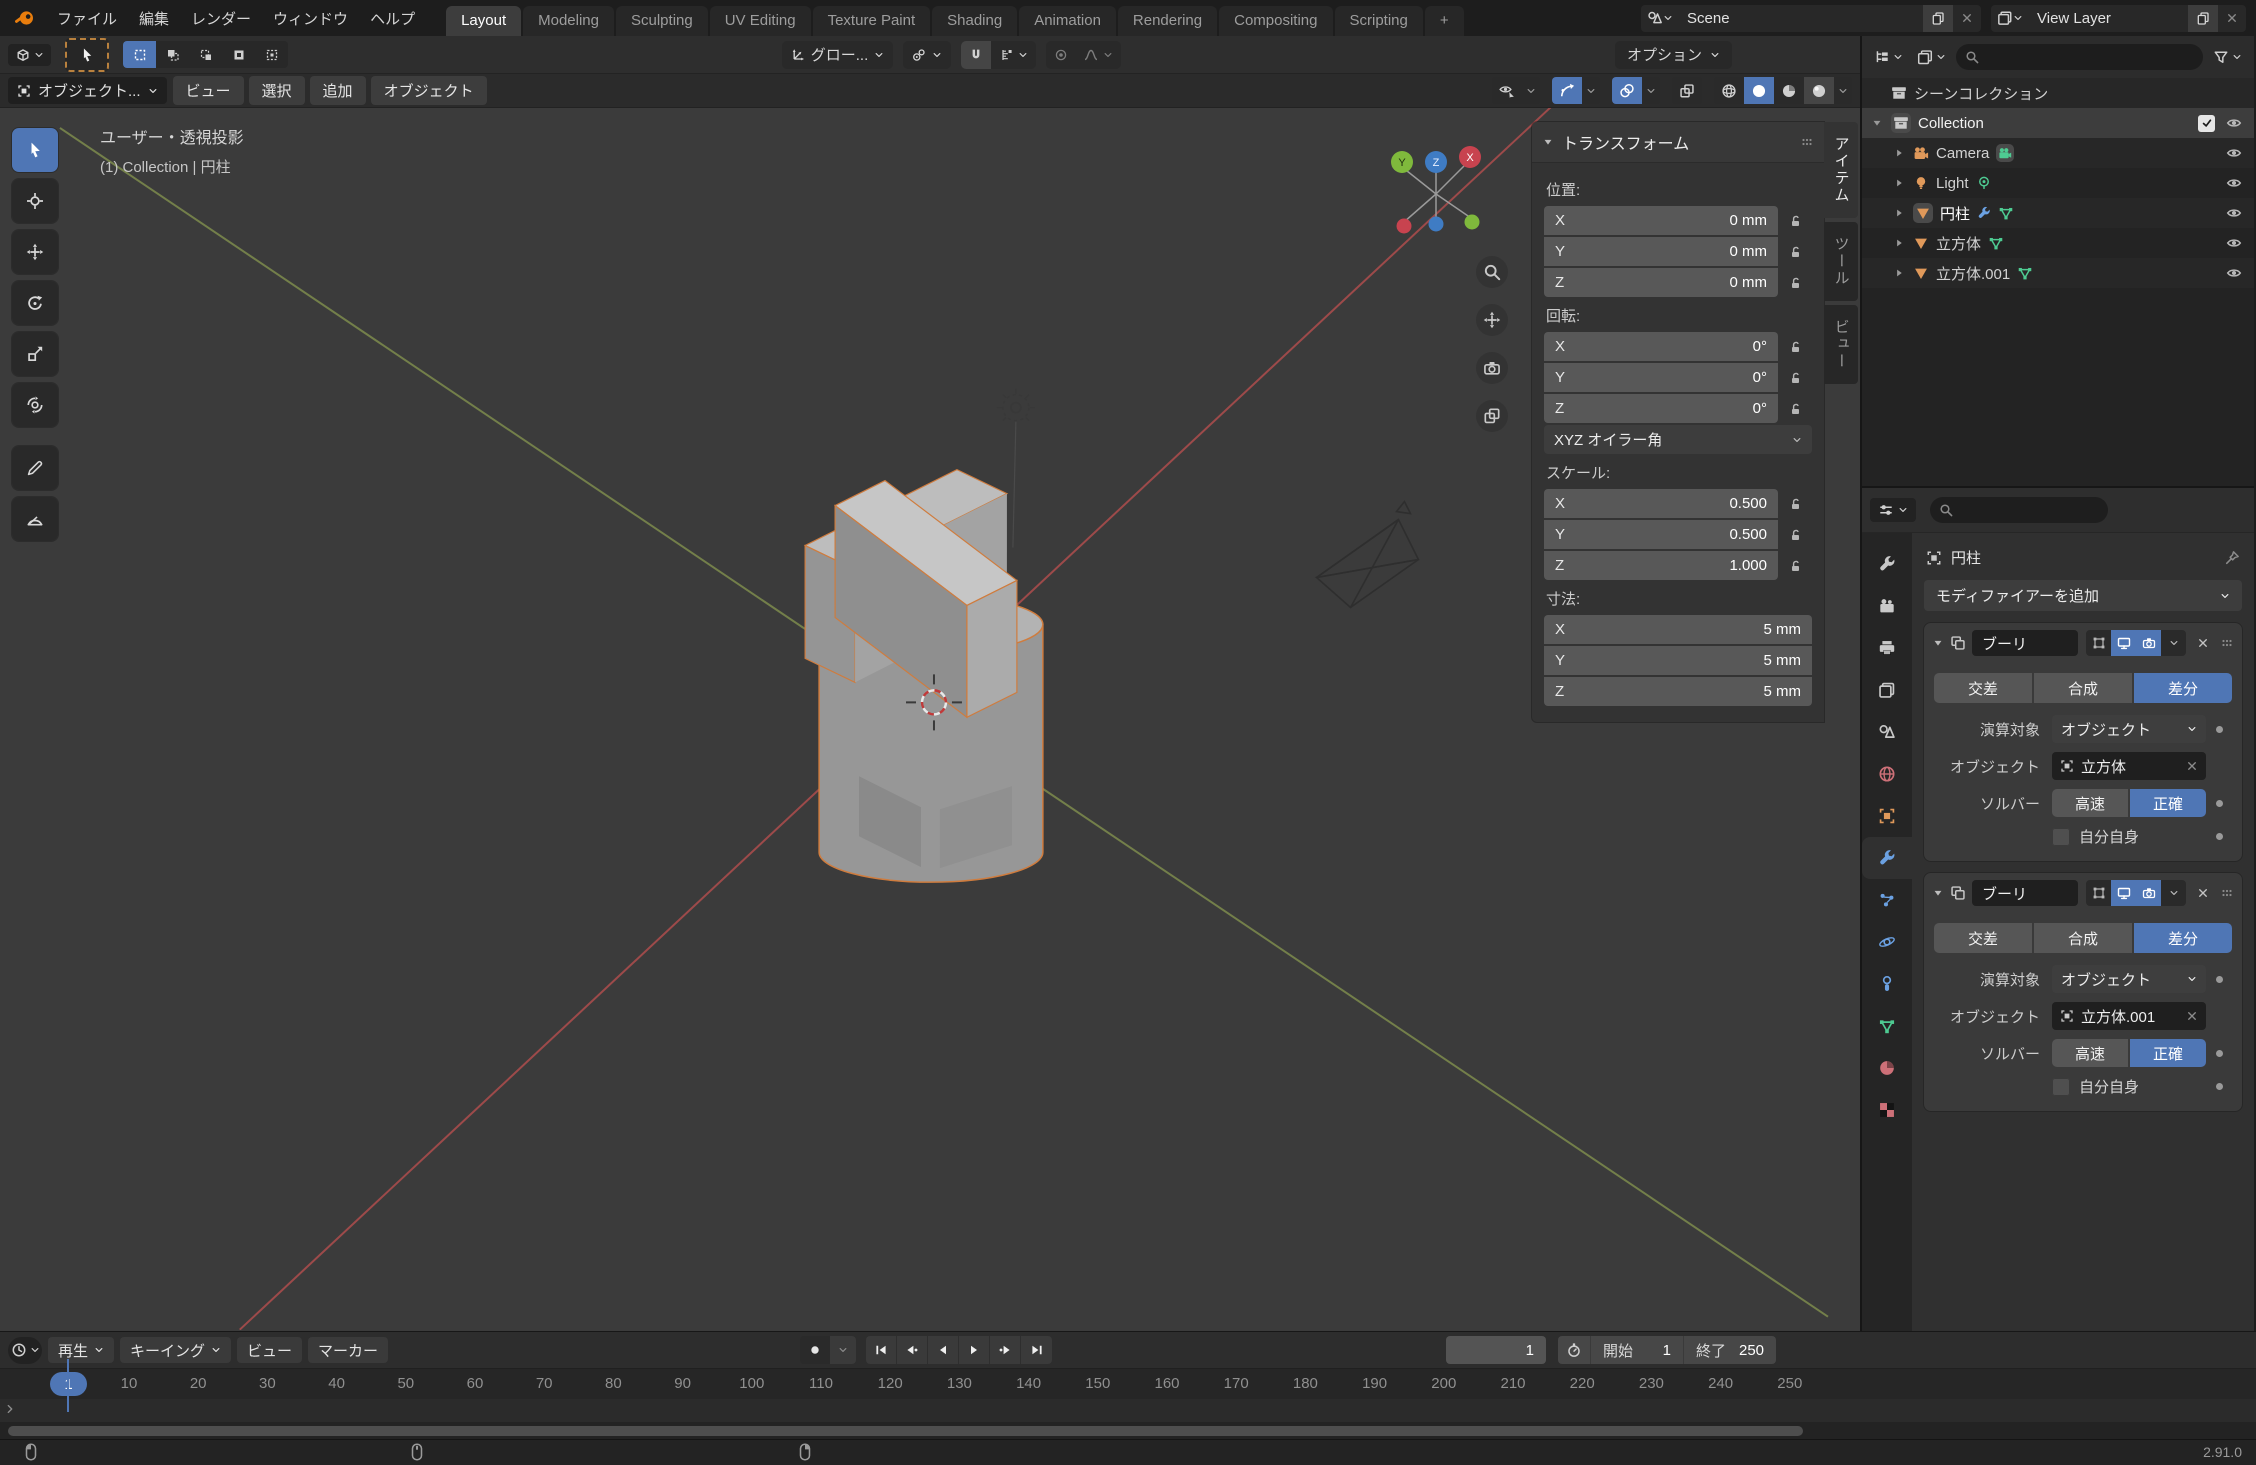 This screenshot has width=2256, height=1465. Describe the element at coordinates (176, 1350) in the screenshot. I see `keying-menu: キーイング` at that location.